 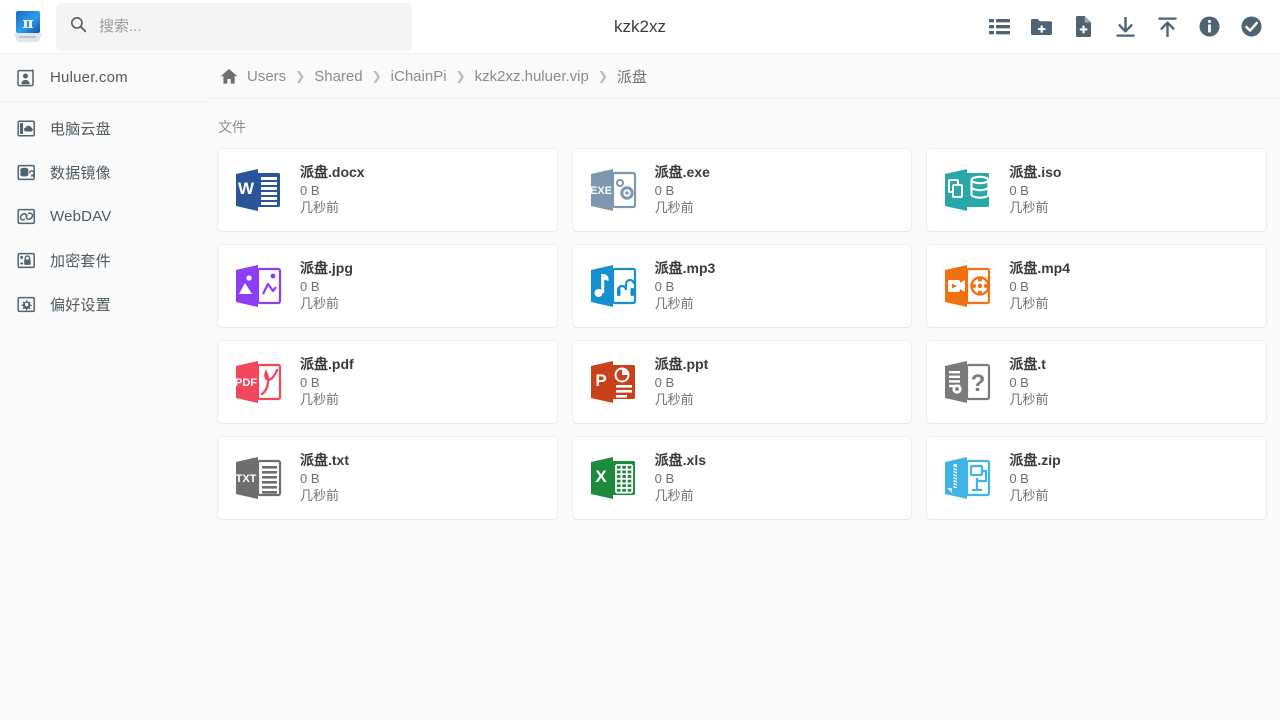 What do you see at coordinates (1167, 27) in the screenshot?
I see `upload-icon` at bounding box center [1167, 27].